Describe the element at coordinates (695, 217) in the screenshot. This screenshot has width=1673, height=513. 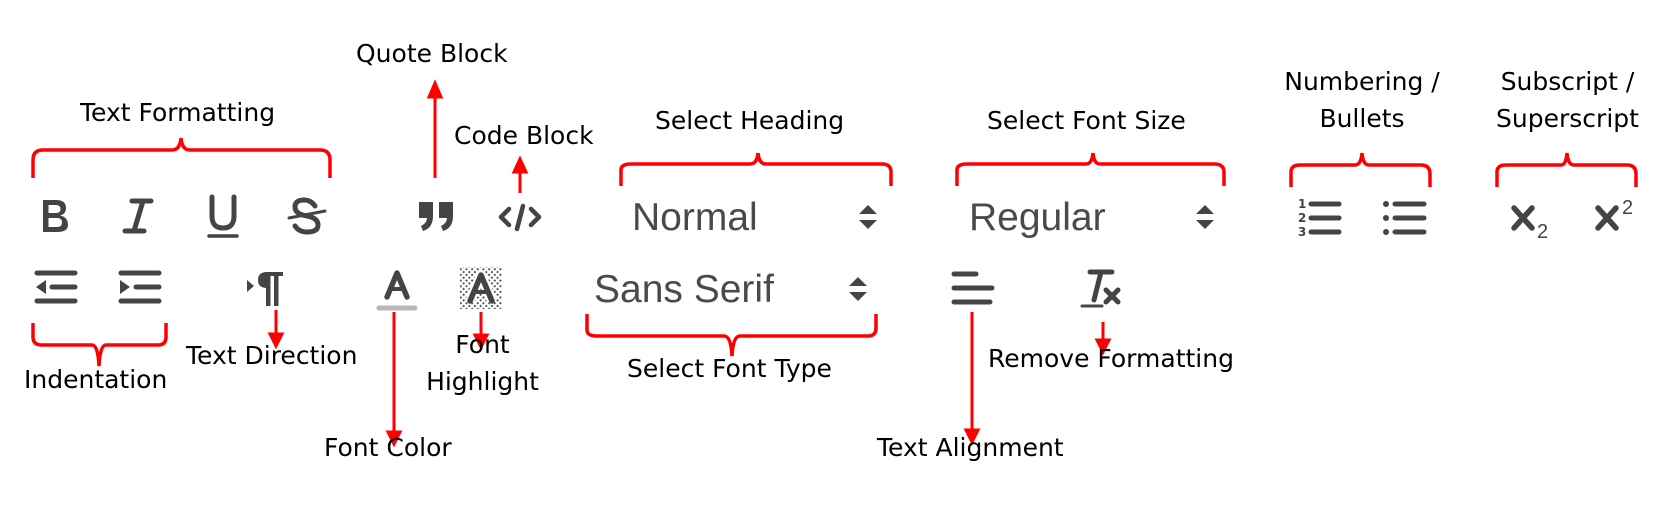
I see `heading-select-value: Normal` at that location.